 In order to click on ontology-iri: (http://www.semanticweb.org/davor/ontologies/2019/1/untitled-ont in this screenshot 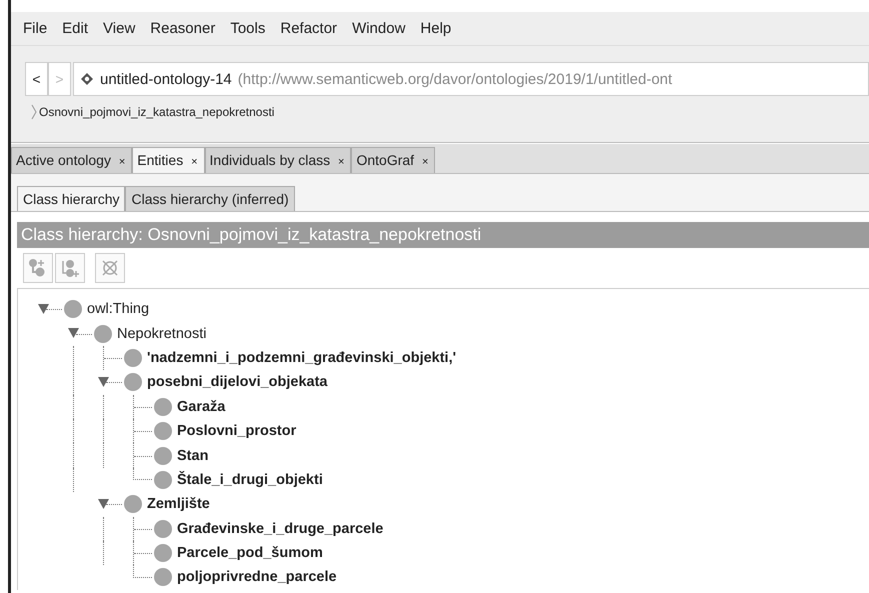, I will do `click(455, 79)`.